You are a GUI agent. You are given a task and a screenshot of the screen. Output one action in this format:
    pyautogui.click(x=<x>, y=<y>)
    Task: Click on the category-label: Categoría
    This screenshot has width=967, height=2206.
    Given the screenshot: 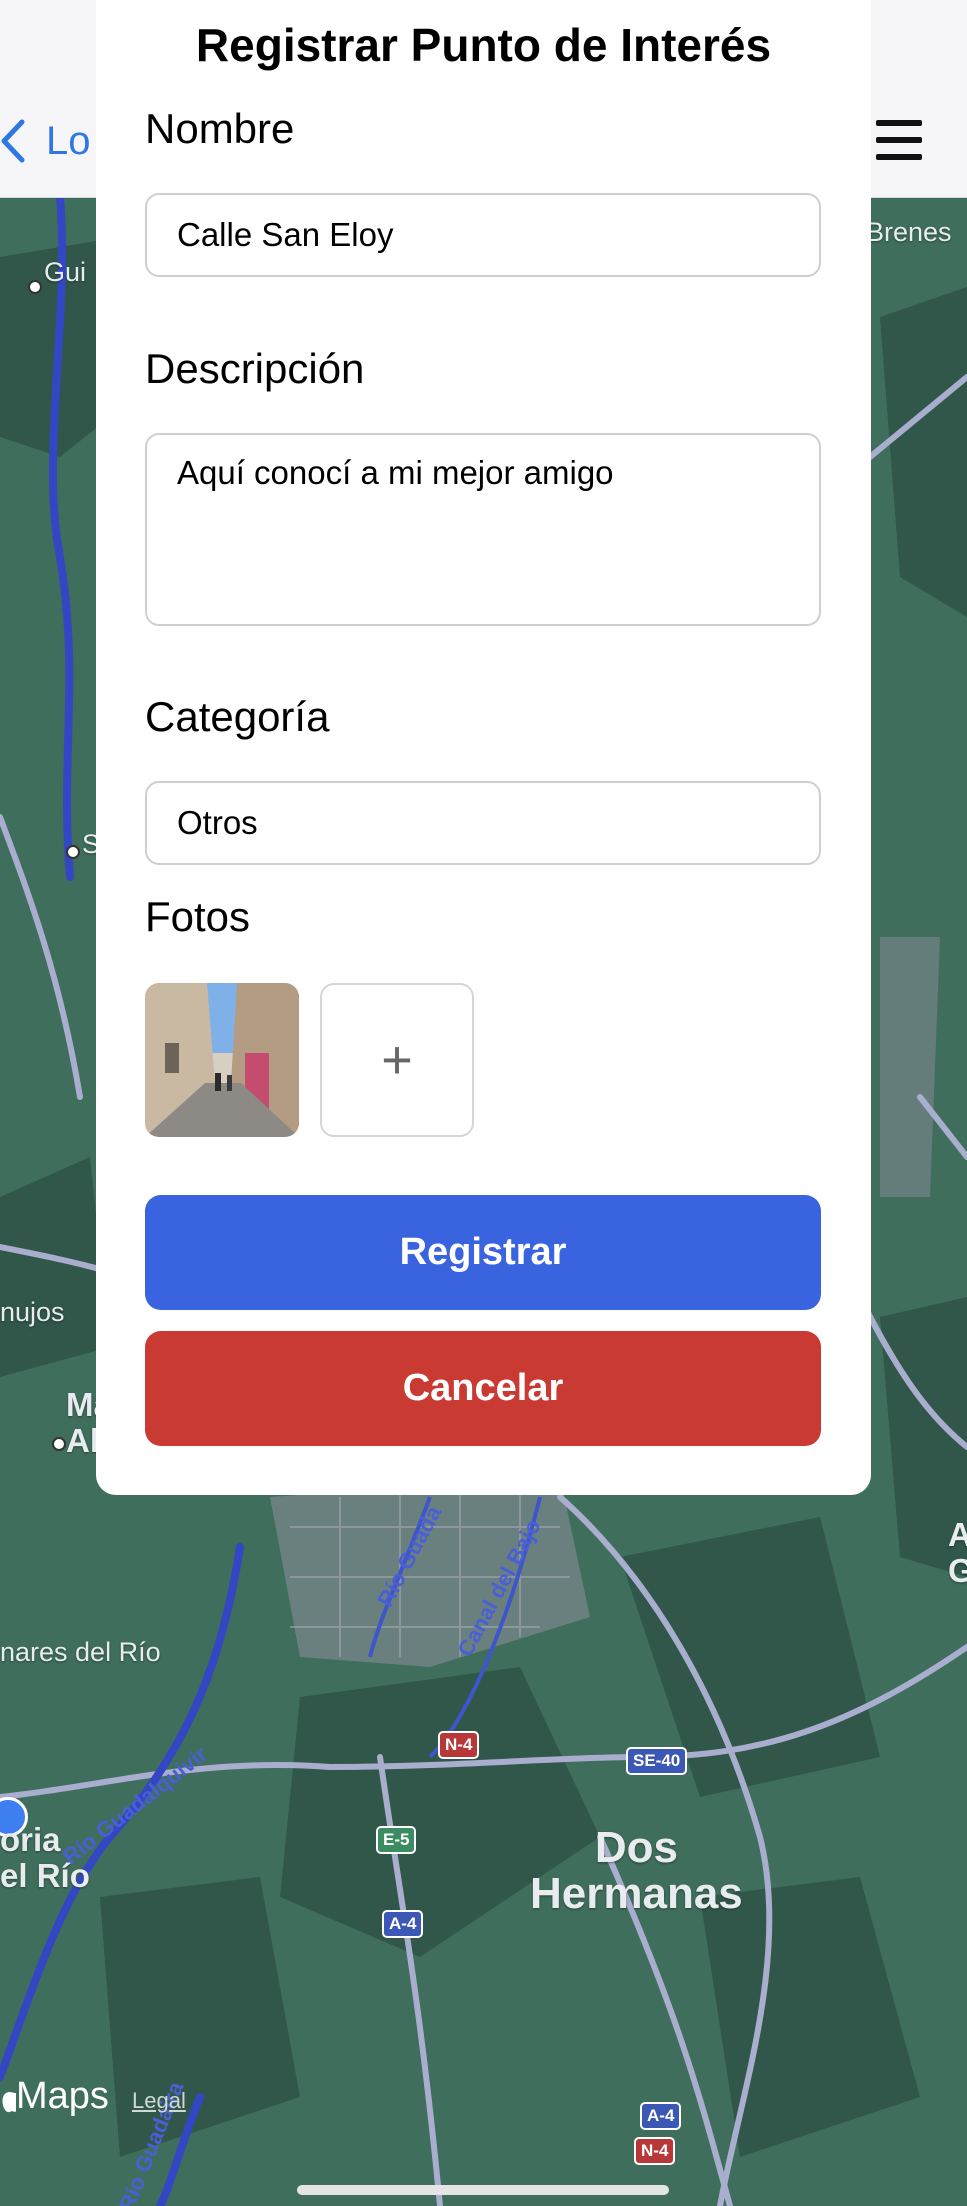 What is the action you would take?
    pyautogui.click(x=237, y=716)
    